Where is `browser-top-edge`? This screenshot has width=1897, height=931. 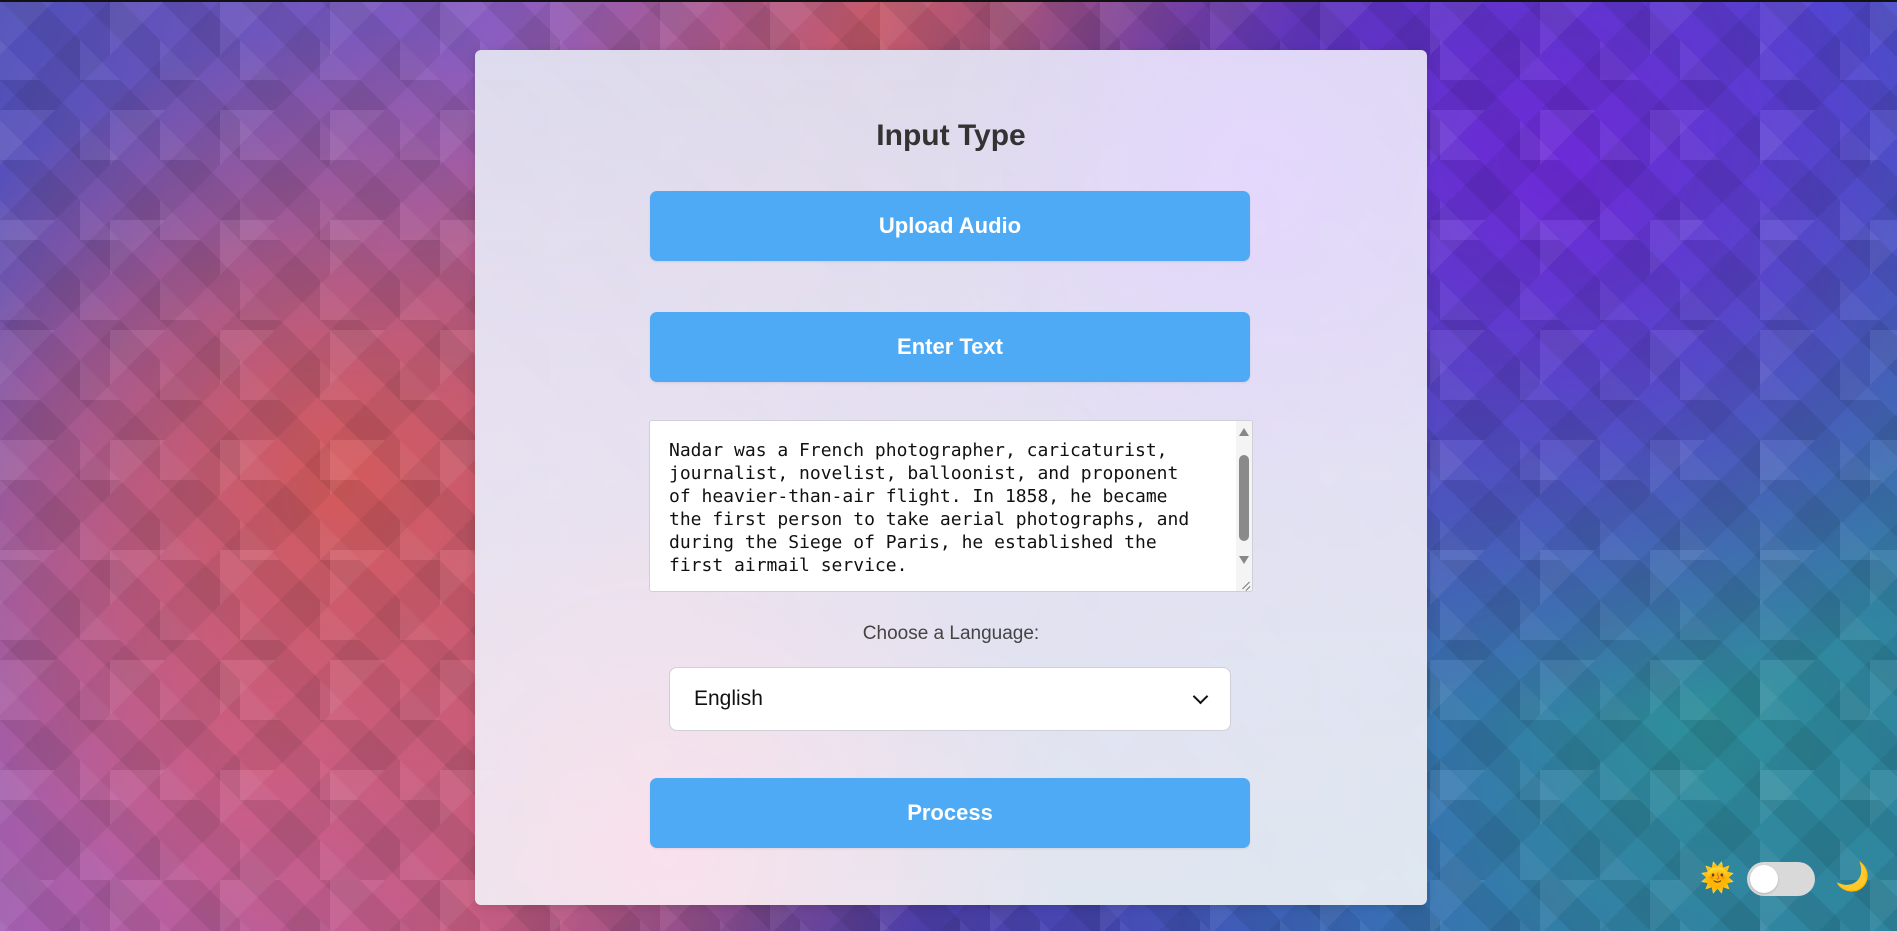
browser-top-edge is located at coordinates (948, 1).